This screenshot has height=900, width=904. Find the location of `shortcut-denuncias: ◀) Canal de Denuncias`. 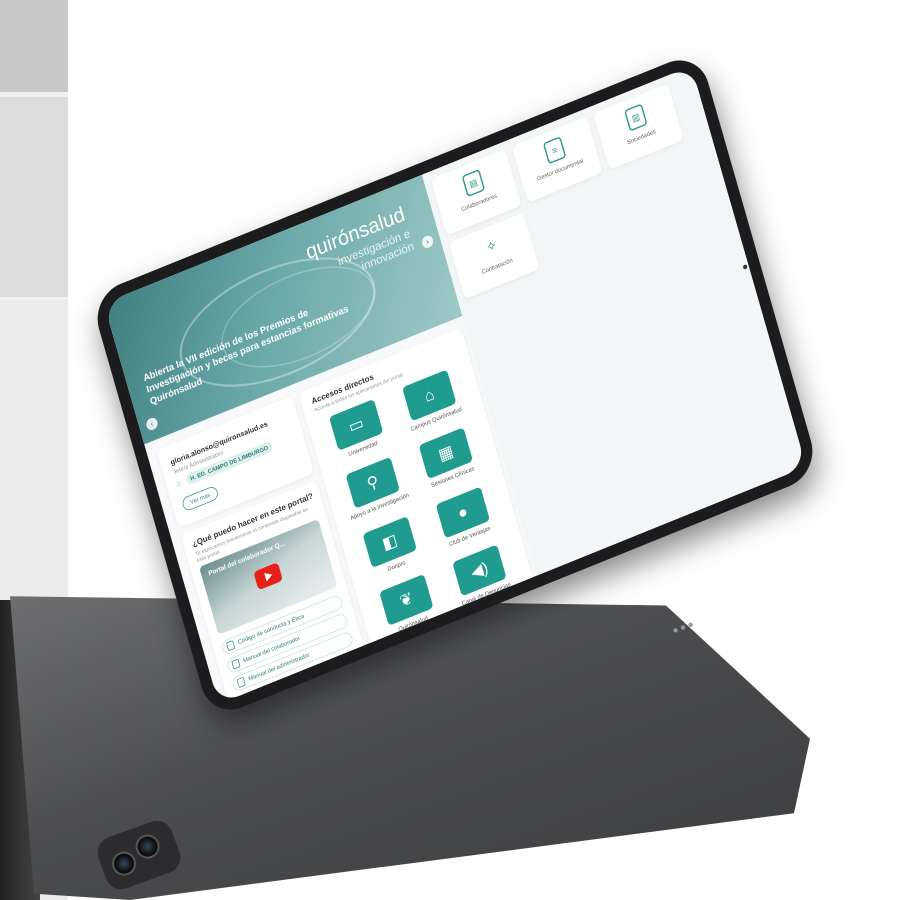

shortcut-denuncias: ◀) Canal de Denuncias is located at coordinates (481, 576).